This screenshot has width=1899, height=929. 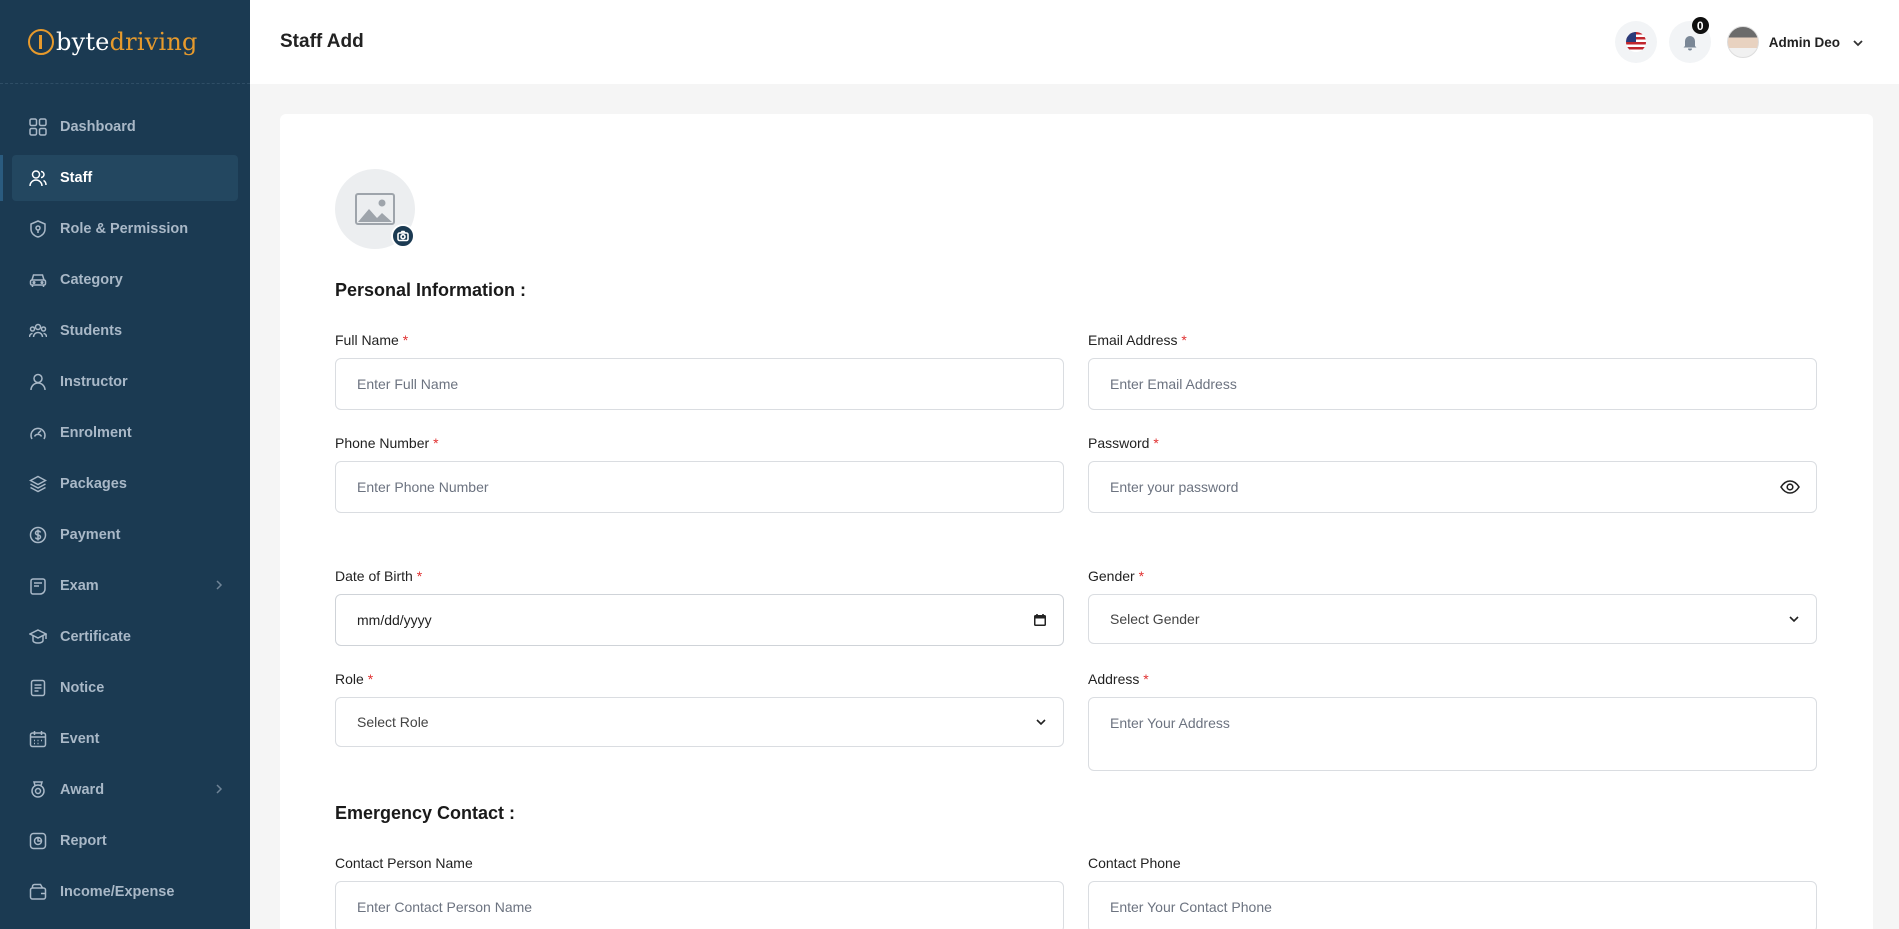 I want to click on bell-icon, so click(x=1690, y=43).